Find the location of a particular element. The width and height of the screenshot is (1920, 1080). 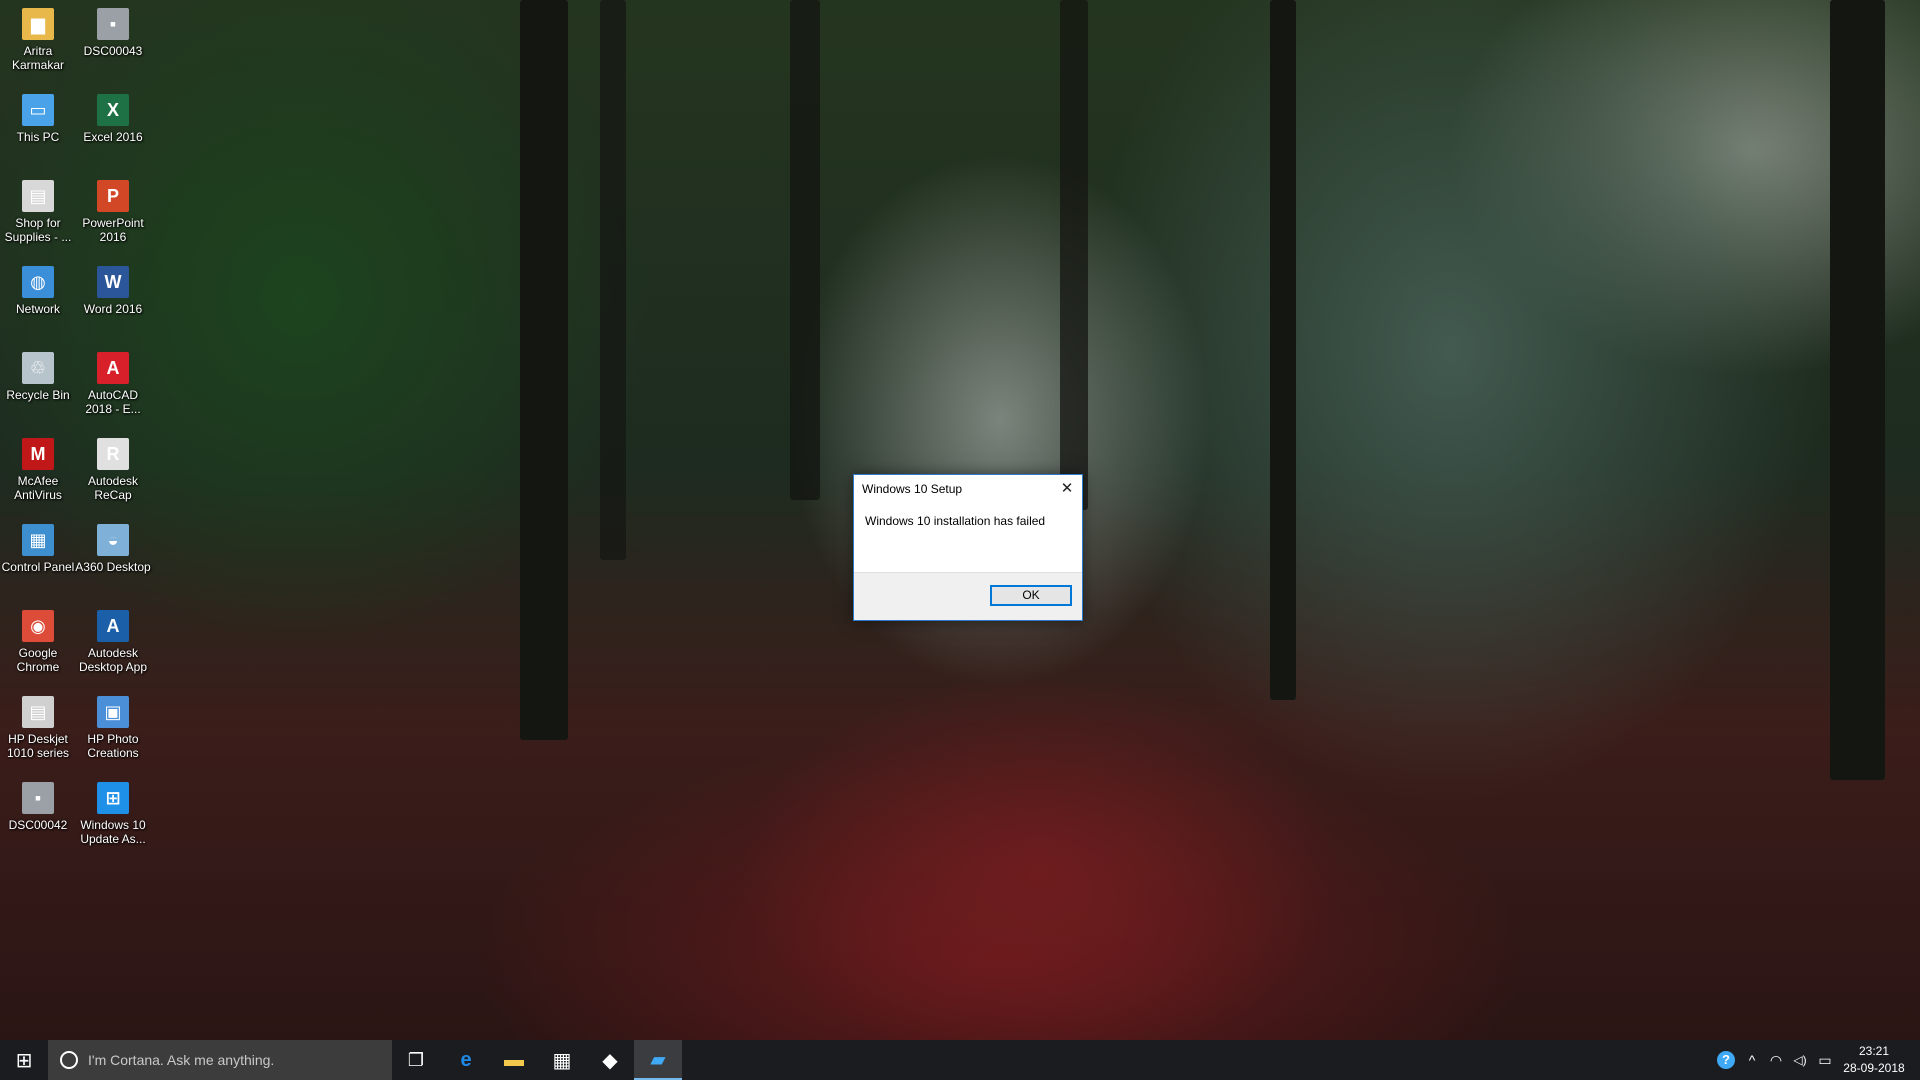

taskbar-app-button: ▦ is located at coordinates (562, 1060).